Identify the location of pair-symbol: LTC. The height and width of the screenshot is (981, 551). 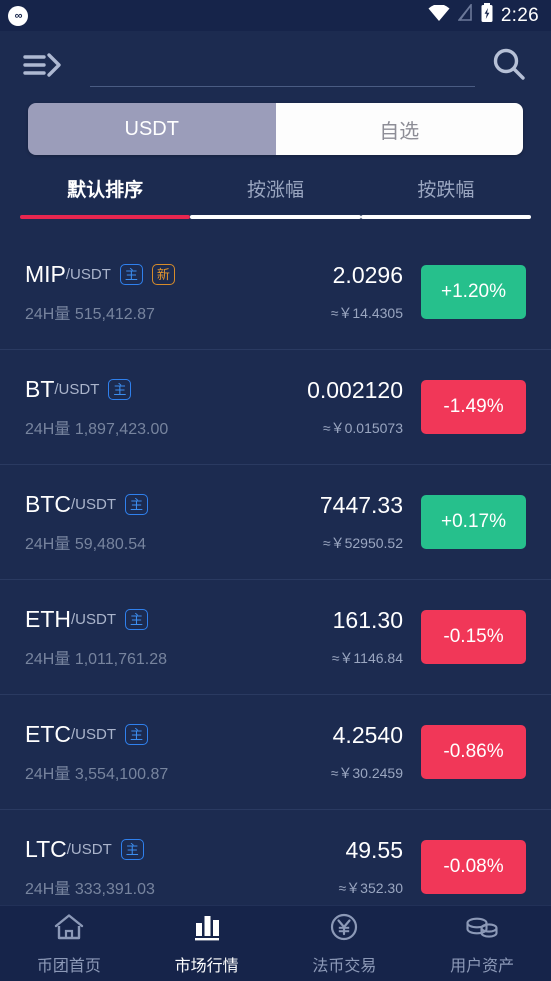
(46, 848).